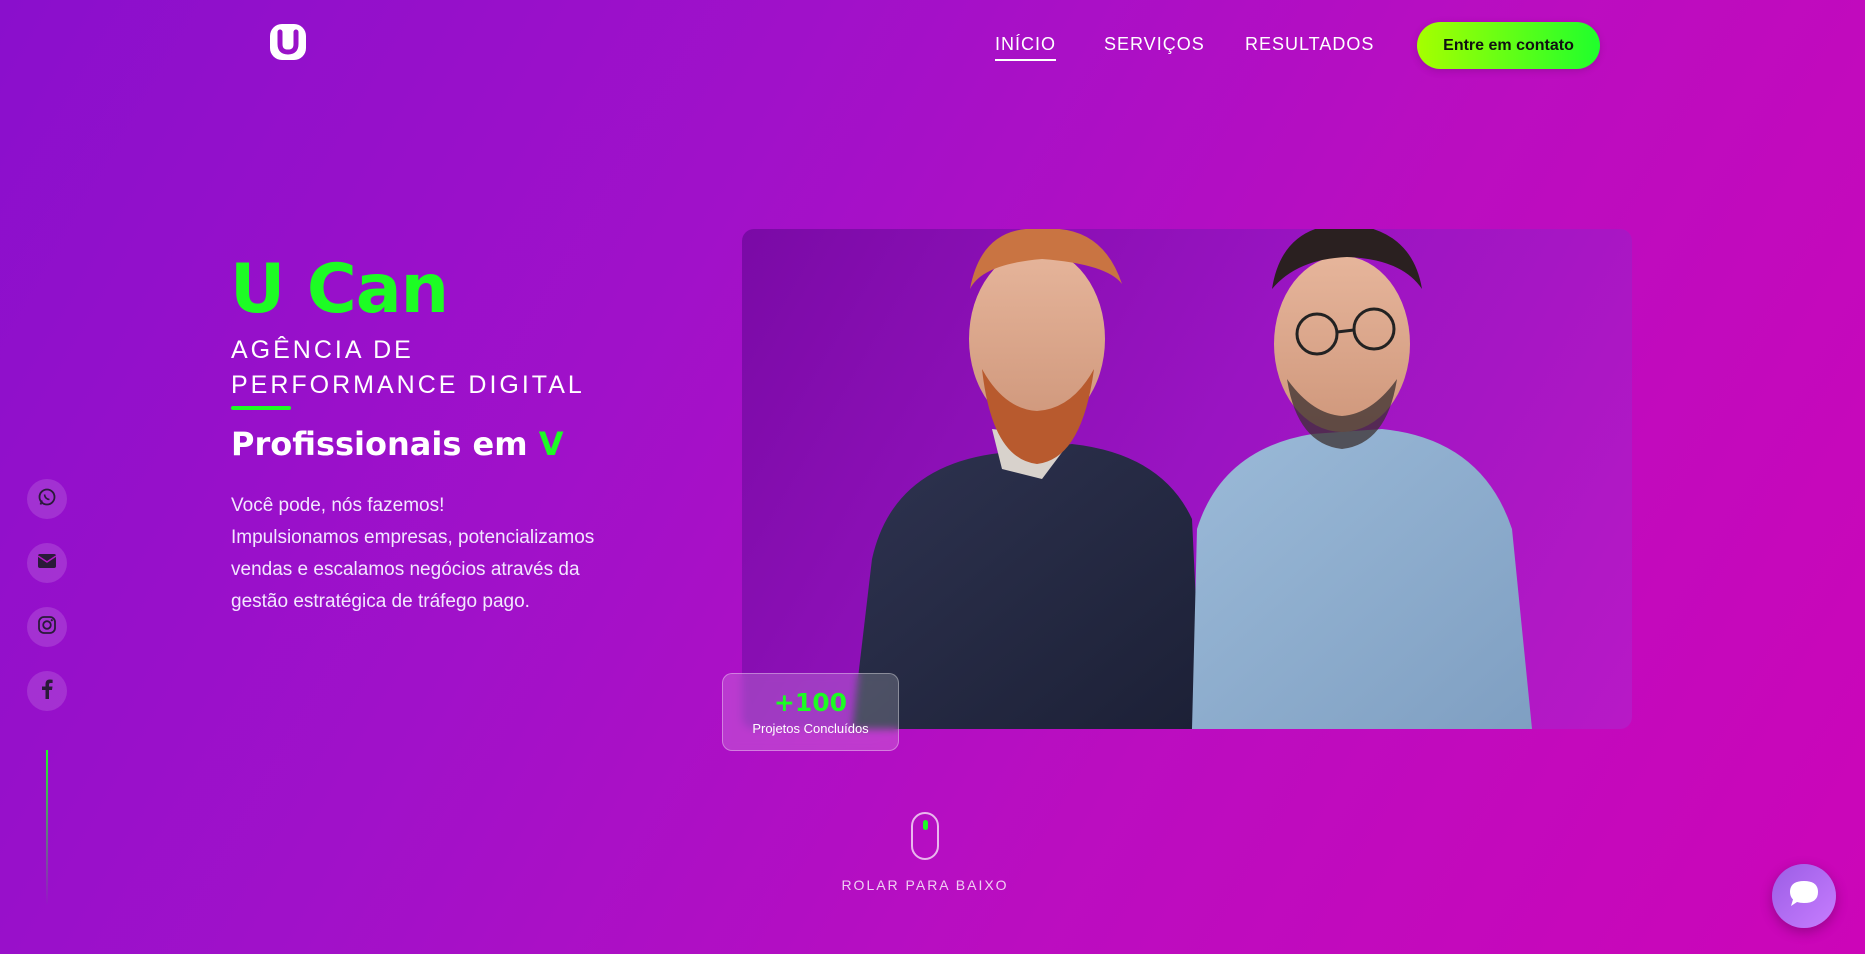 The width and height of the screenshot is (1865, 954). What do you see at coordinates (47, 827) in the screenshot?
I see `social-divider-line` at bounding box center [47, 827].